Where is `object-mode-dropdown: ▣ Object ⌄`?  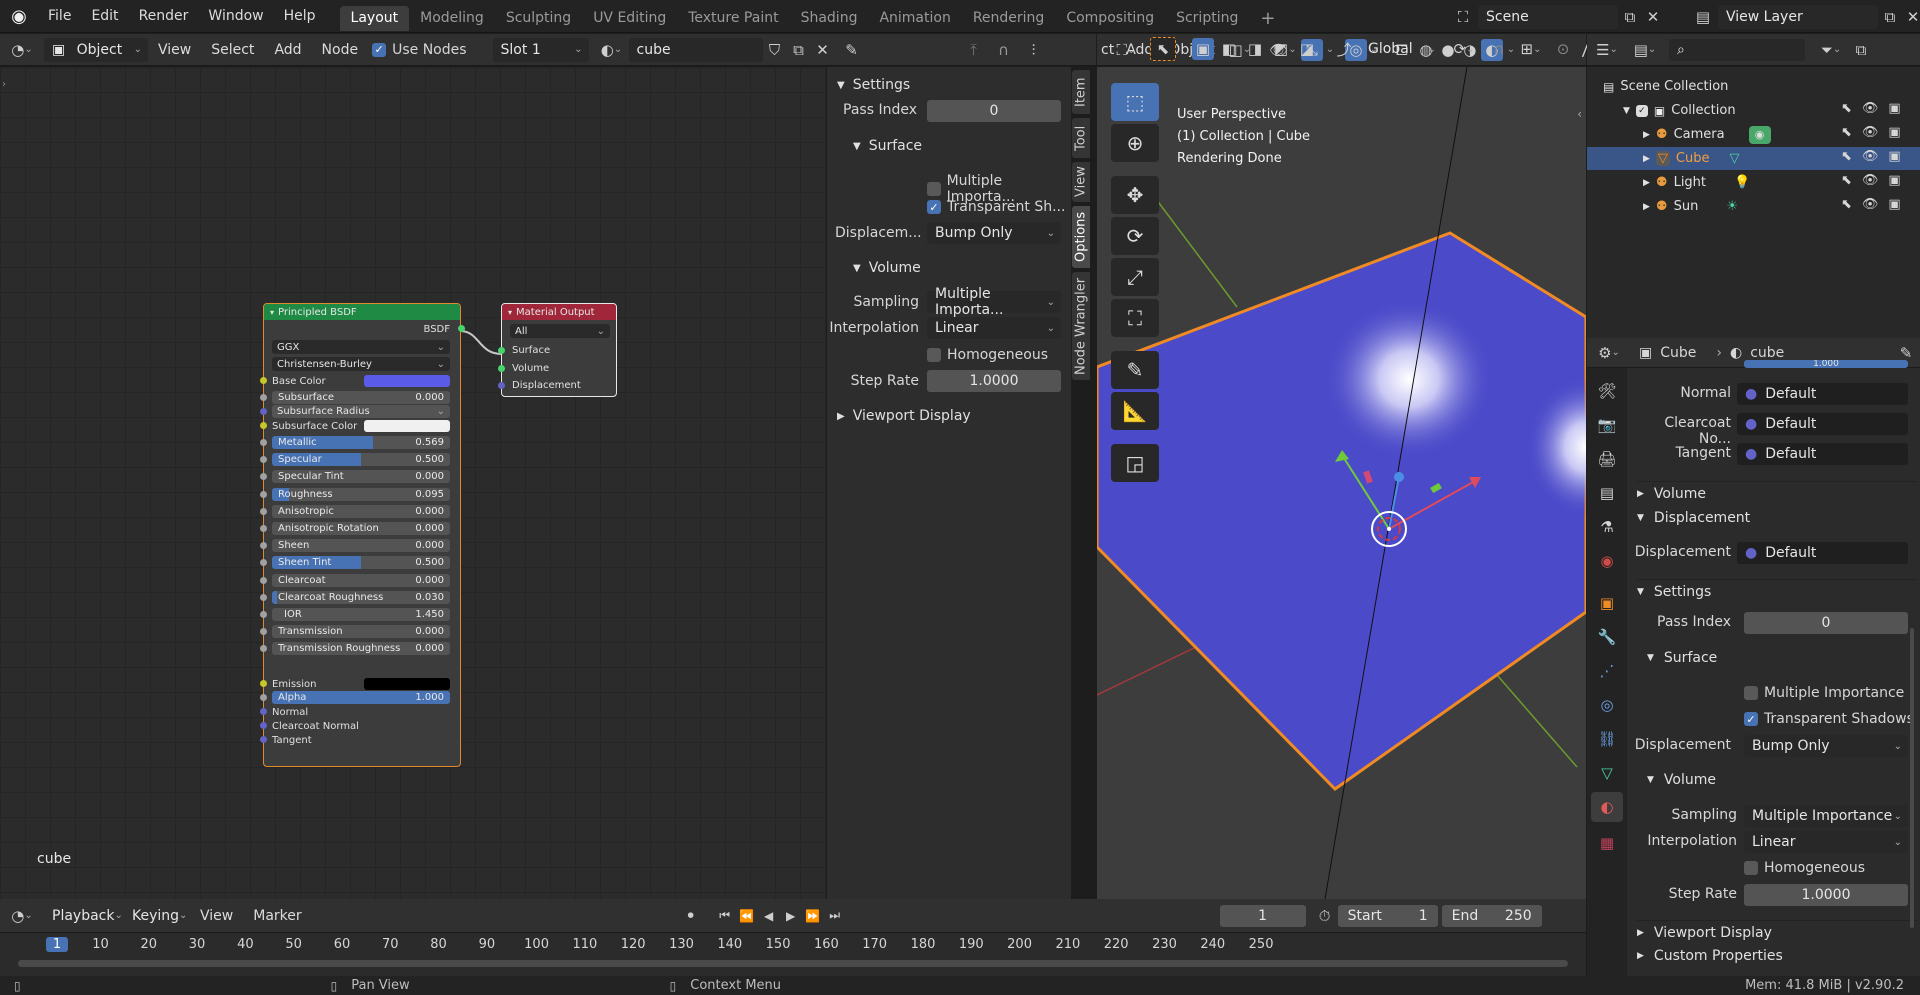 object-mode-dropdown: ▣ Object ⌄ is located at coordinates (96, 49).